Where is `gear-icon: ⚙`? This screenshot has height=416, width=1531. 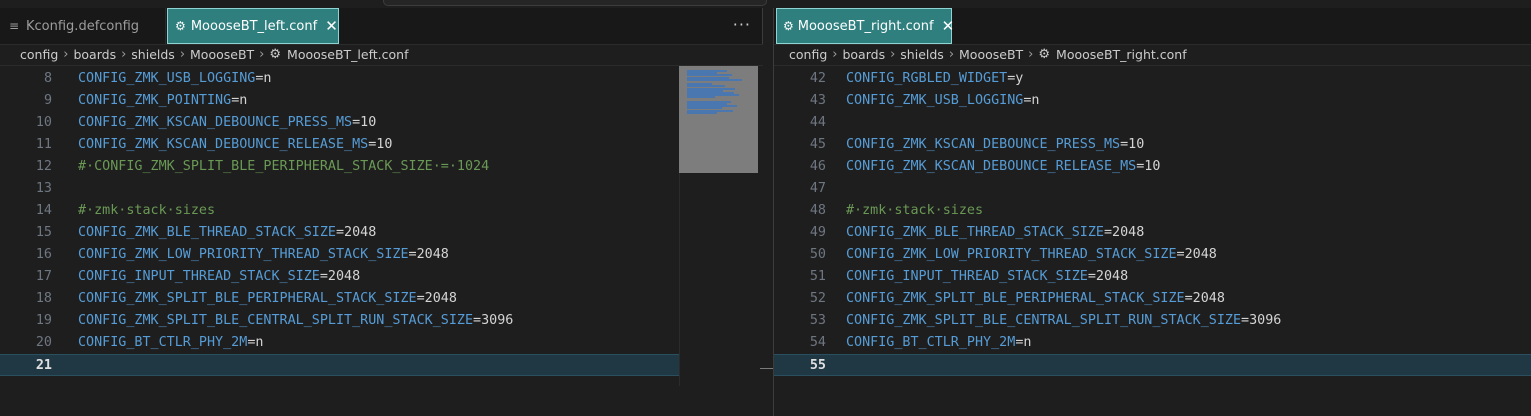 gear-icon: ⚙ is located at coordinates (1044, 54).